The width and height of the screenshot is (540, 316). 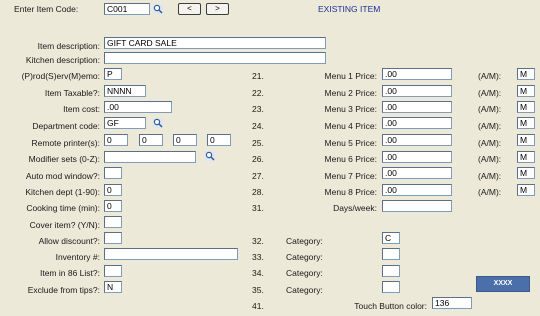 I want to click on cost-input: .00, so click(x=138, y=107).